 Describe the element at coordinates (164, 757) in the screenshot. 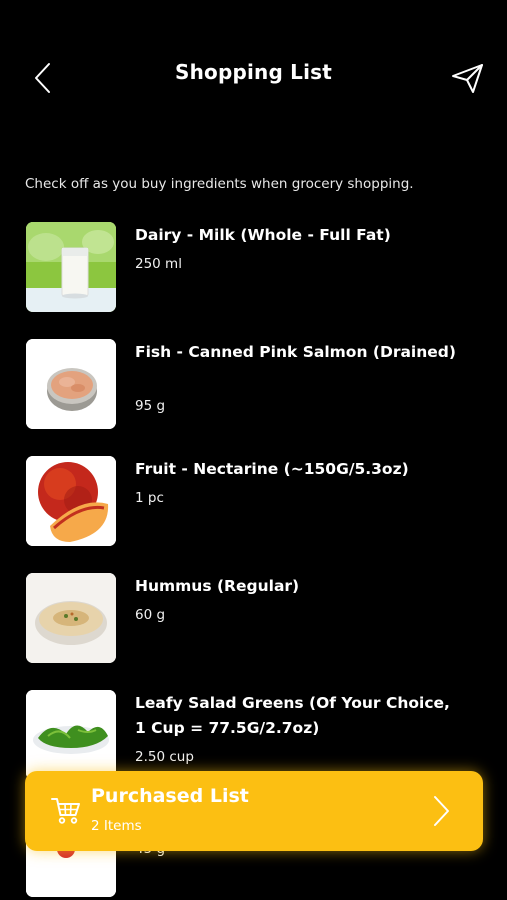

I see `item-quantity: 2.50 cup` at that location.